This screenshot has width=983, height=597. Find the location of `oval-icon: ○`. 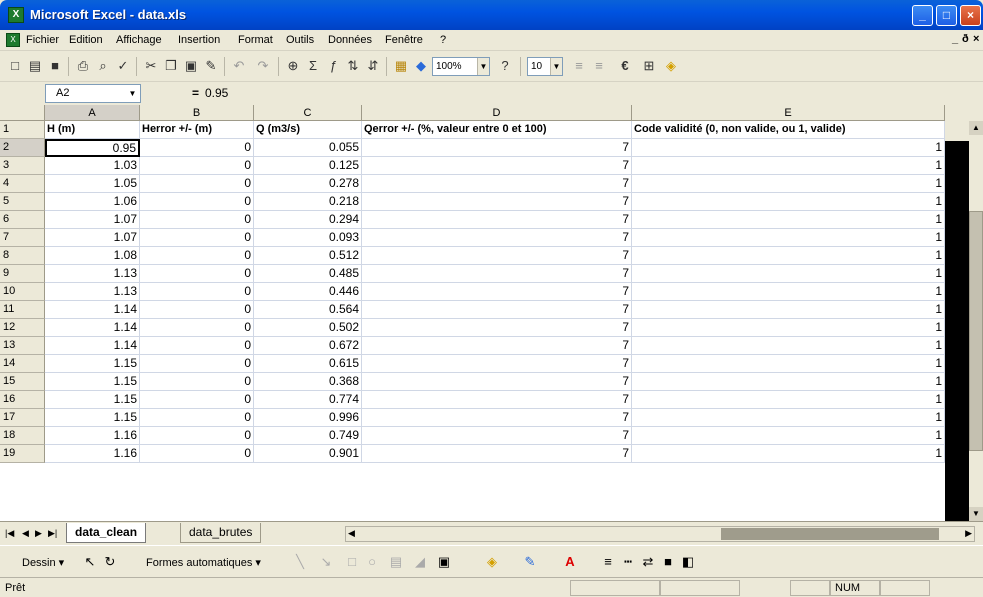

oval-icon: ○ is located at coordinates (372, 562).